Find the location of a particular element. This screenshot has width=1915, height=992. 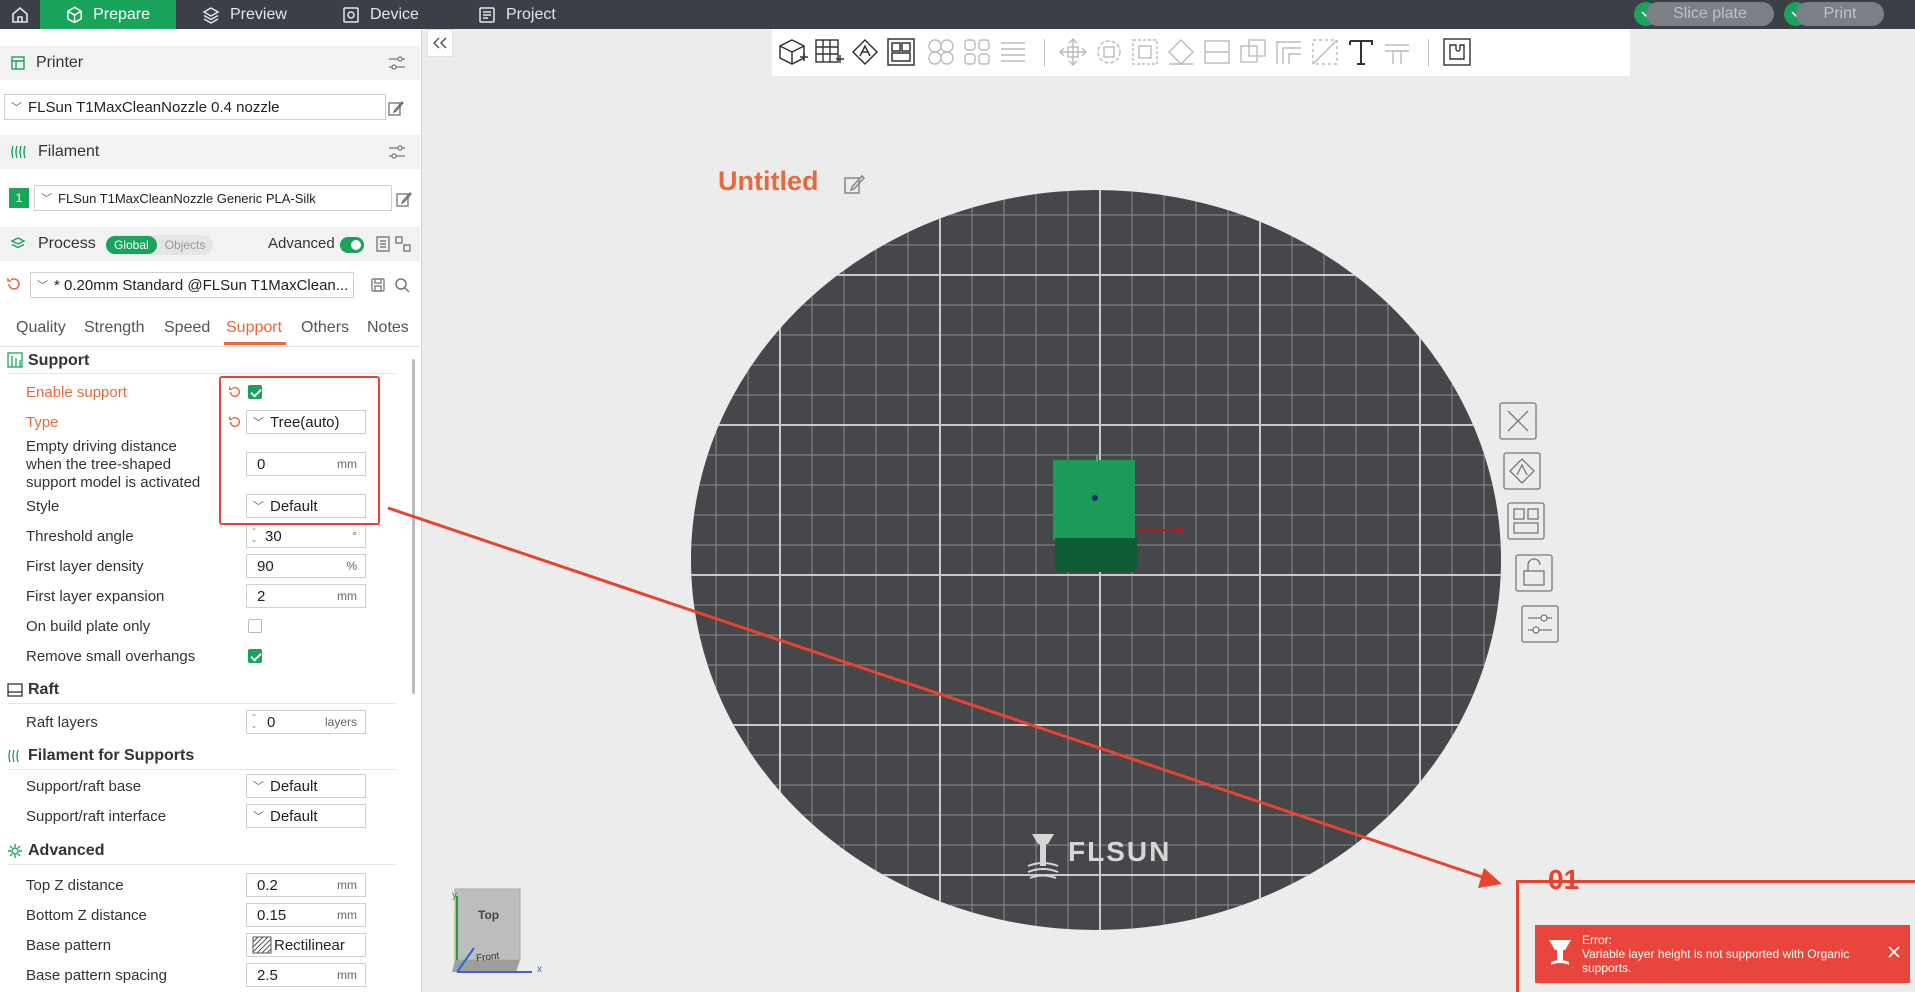

top-z-distance-input: 0.2 mm is located at coordinates (306, 885).